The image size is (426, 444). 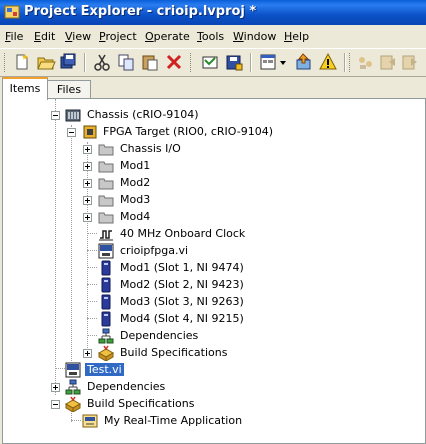 What do you see at coordinates (135, 216) in the screenshot?
I see `mod4-folder-label: Mod4` at bounding box center [135, 216].